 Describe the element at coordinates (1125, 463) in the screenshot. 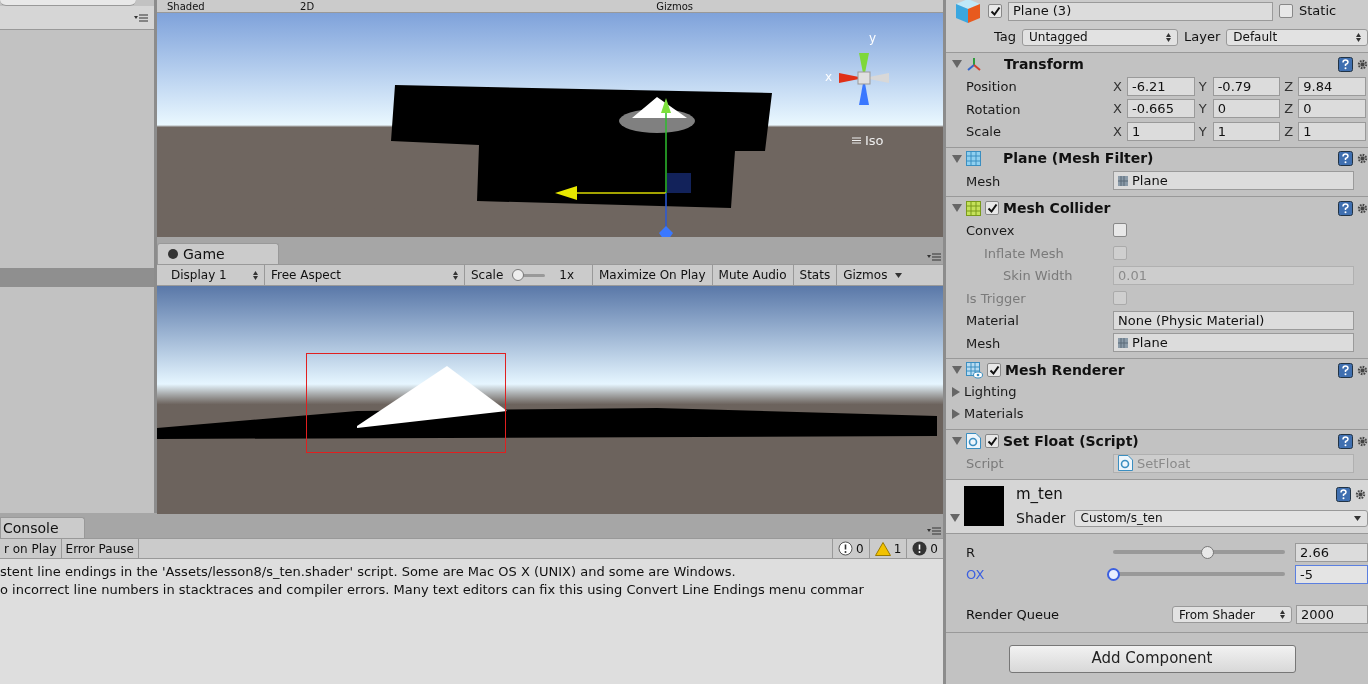

I see `script-file-icon` at that location.